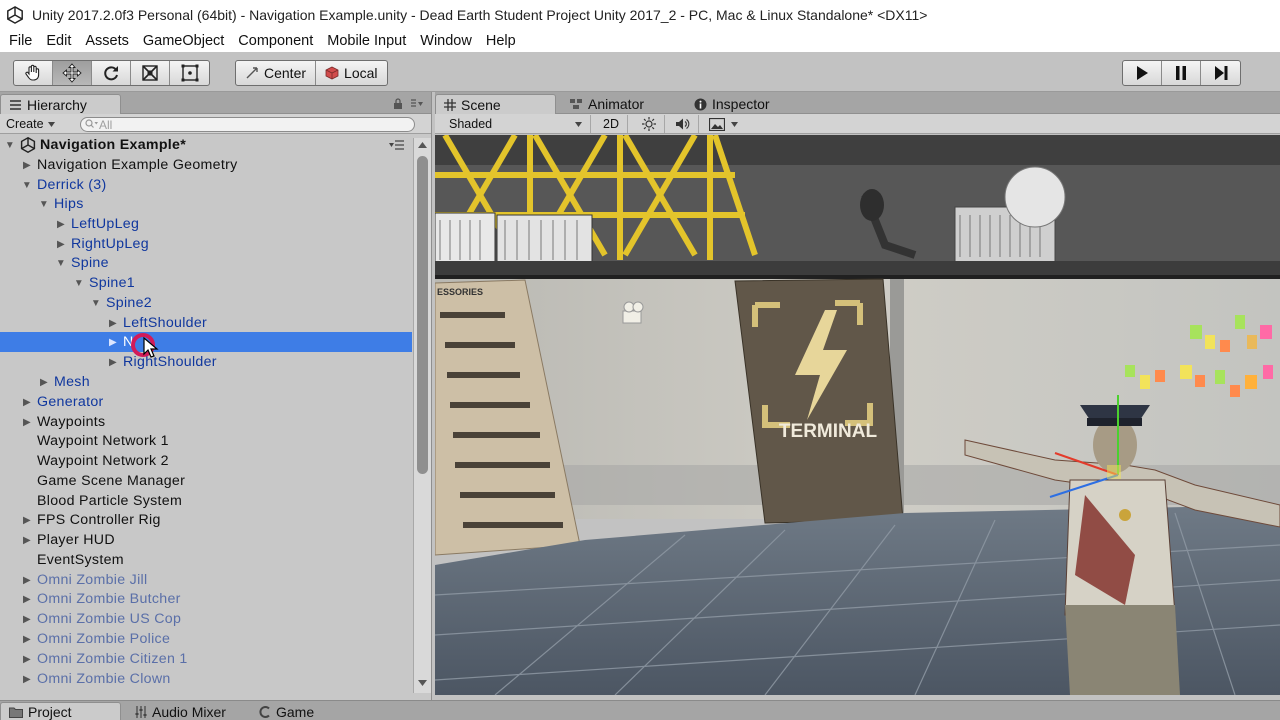  What do you see at coordinates (446, 41) in the screenshot?
I see `menu-window: Window` at bounding box center [446, 41].